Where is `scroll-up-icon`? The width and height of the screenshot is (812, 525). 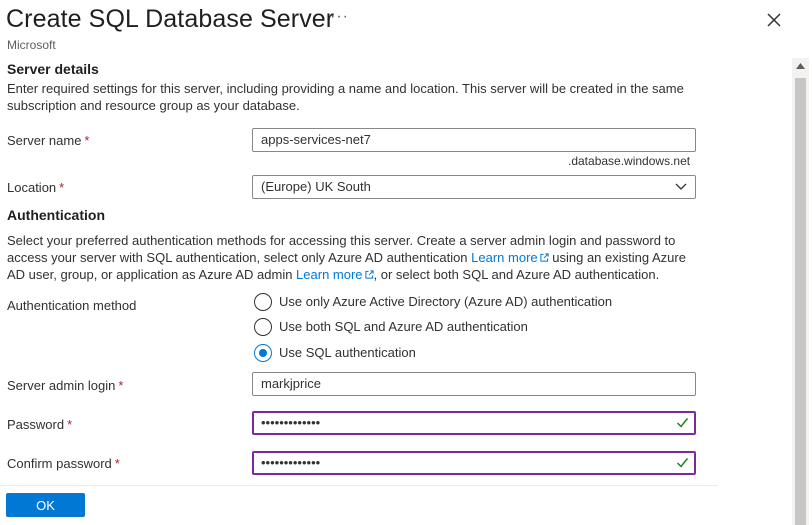 scroll-up-icon is located at coordinates (800, 66).